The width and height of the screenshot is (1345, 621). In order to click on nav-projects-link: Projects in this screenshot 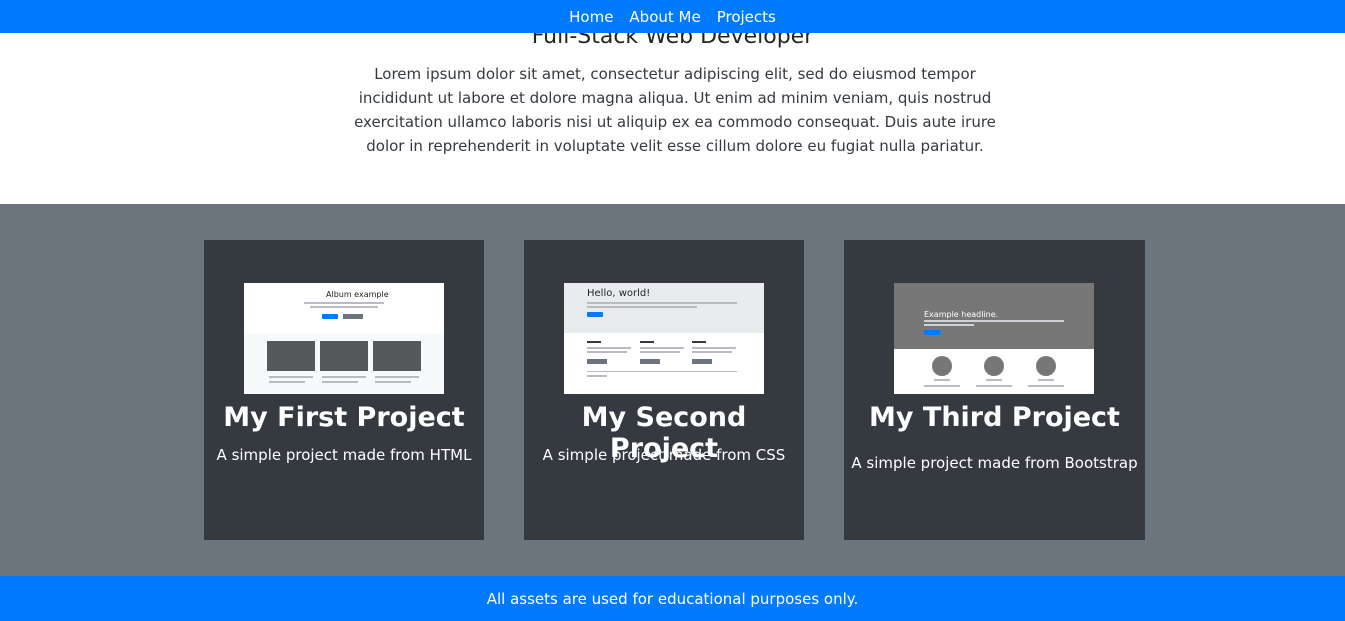, I will do `click(746, 17)`.